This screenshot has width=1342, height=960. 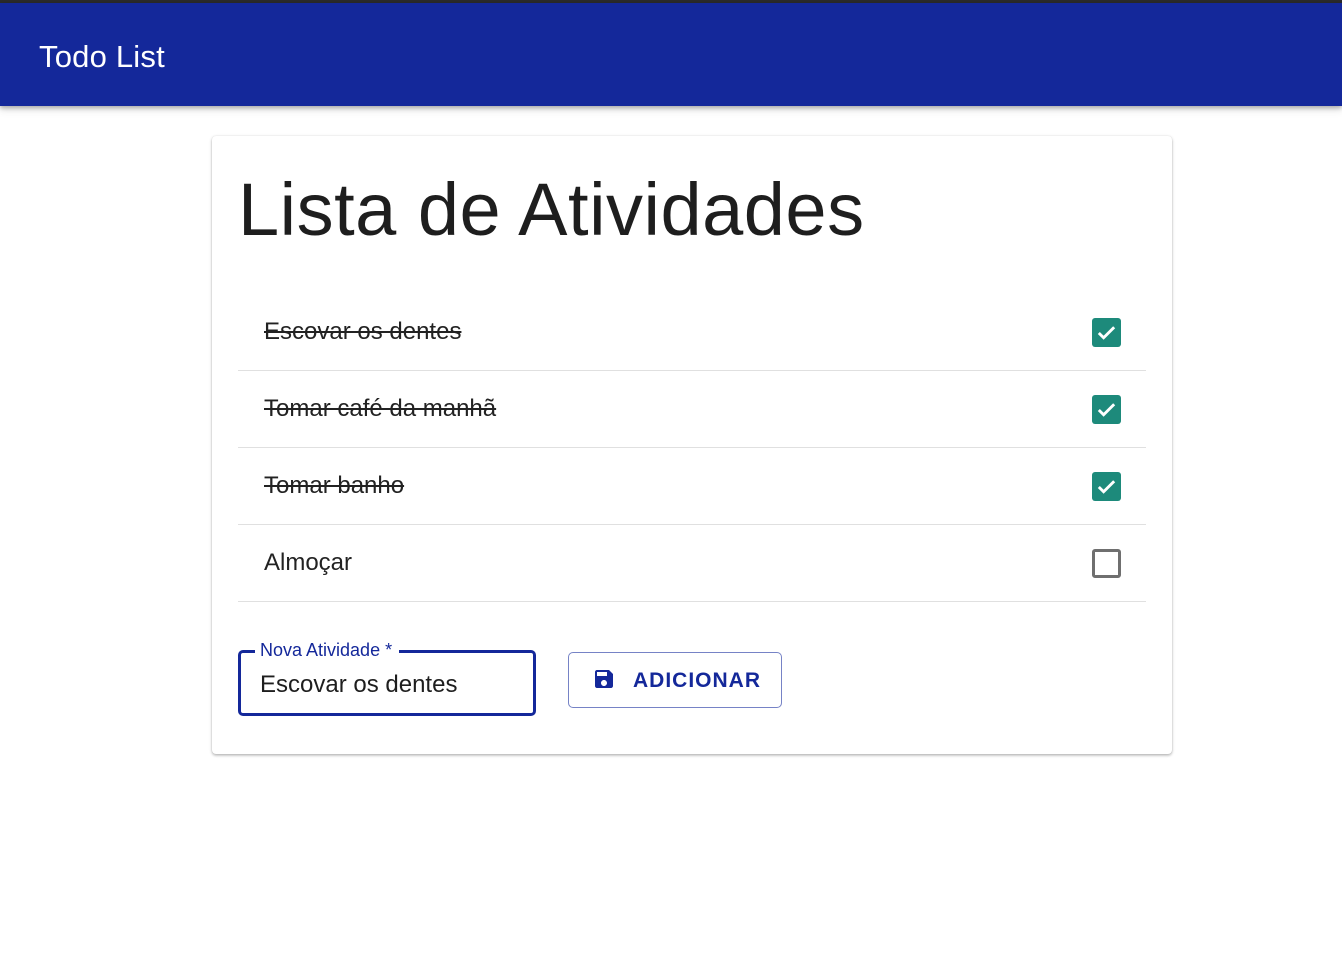 What do you see at coordinates (604, 681) in the screenshot?
I see `save-icon` at bounding box center [604, 681].